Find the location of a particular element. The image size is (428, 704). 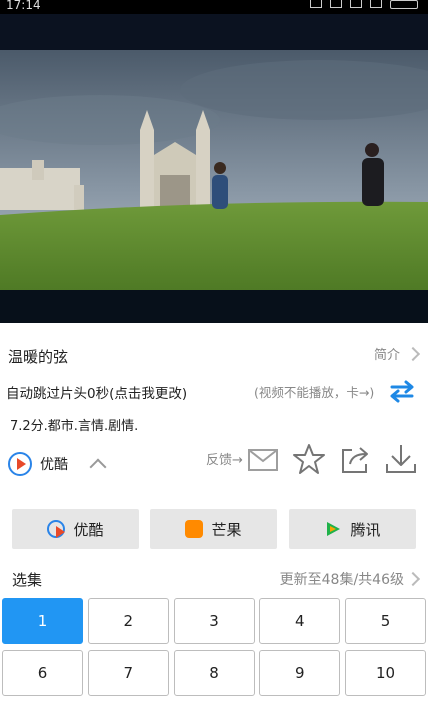

alarm-icon is located at coordinates (316, 4).